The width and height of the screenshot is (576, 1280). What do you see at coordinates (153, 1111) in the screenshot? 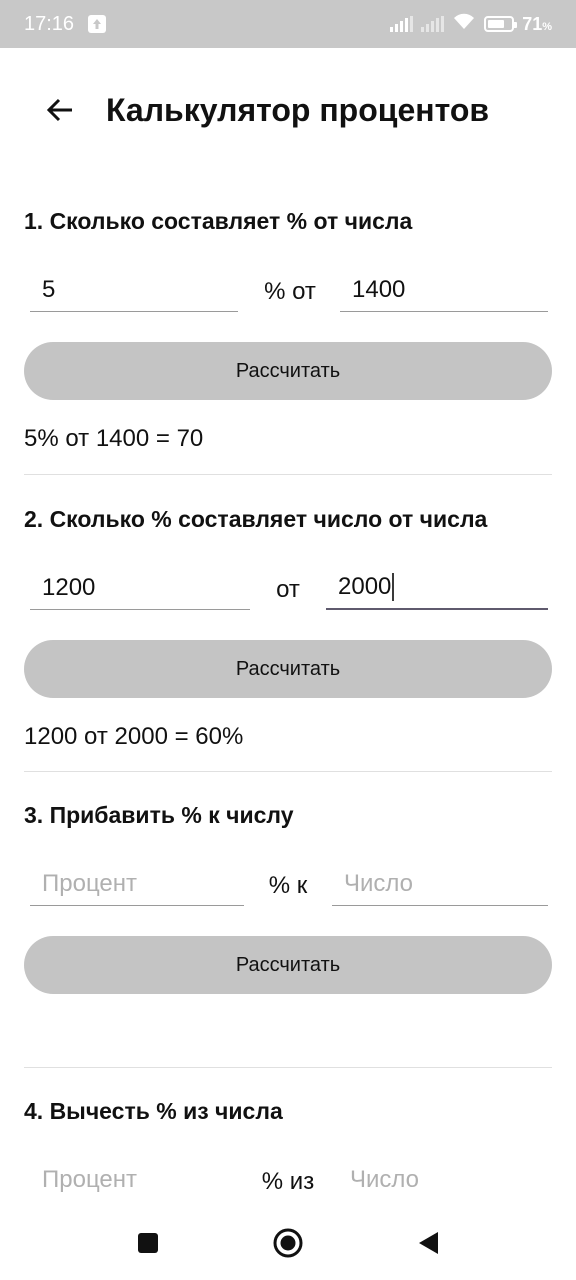
I see `section-title: 4. Вычесть % из числа` at bounding box center [153, 1111].